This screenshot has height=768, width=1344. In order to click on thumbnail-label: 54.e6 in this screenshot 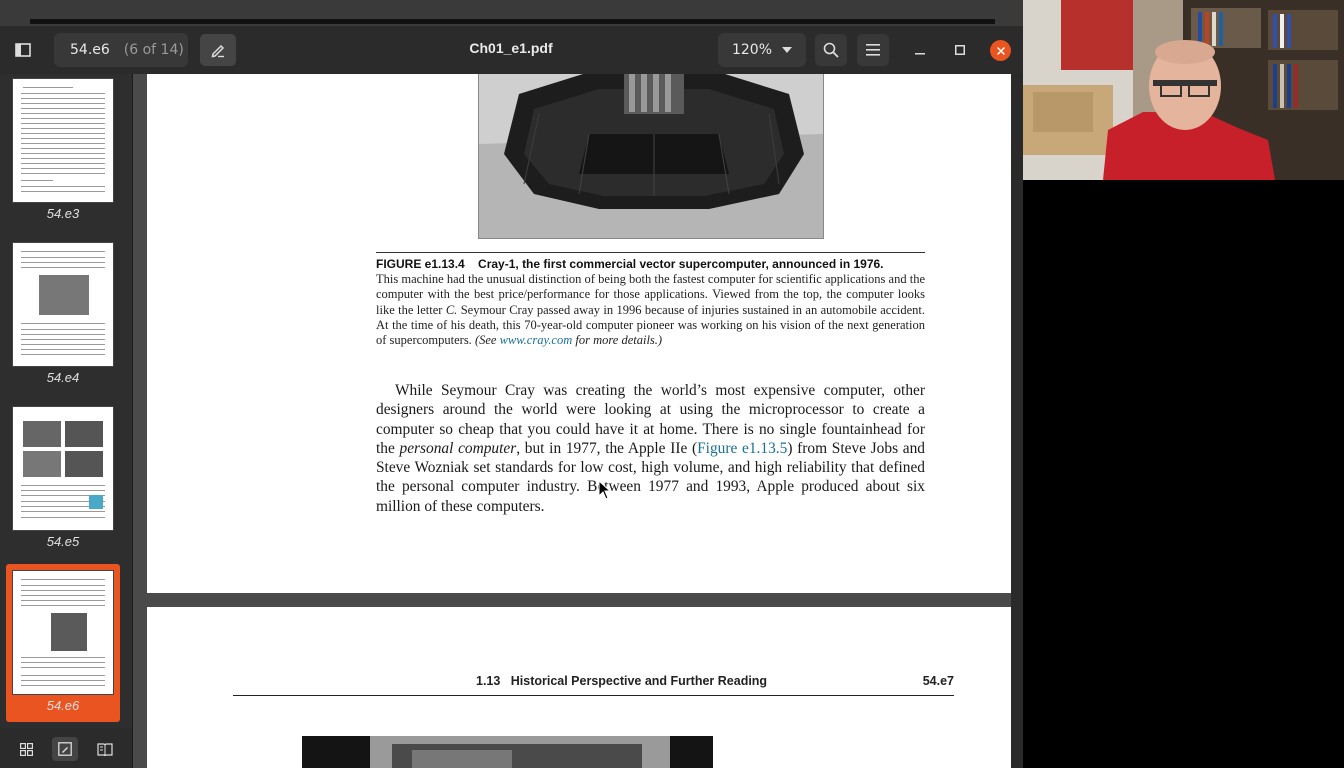, I will do `click(63, 705)`.